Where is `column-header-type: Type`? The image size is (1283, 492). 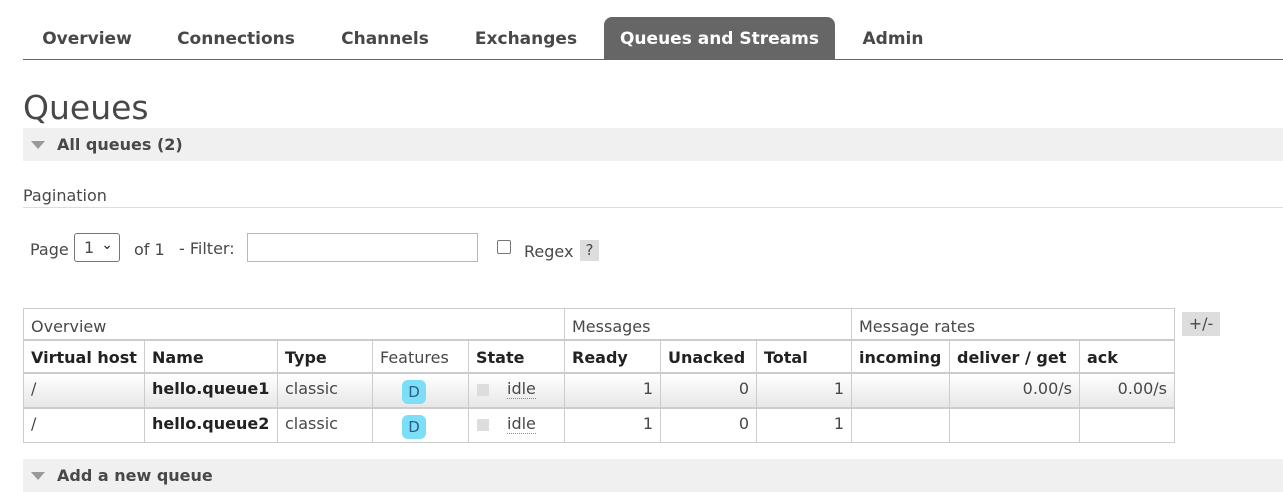
column-header-type: Type is located at coordinates (325, 356).